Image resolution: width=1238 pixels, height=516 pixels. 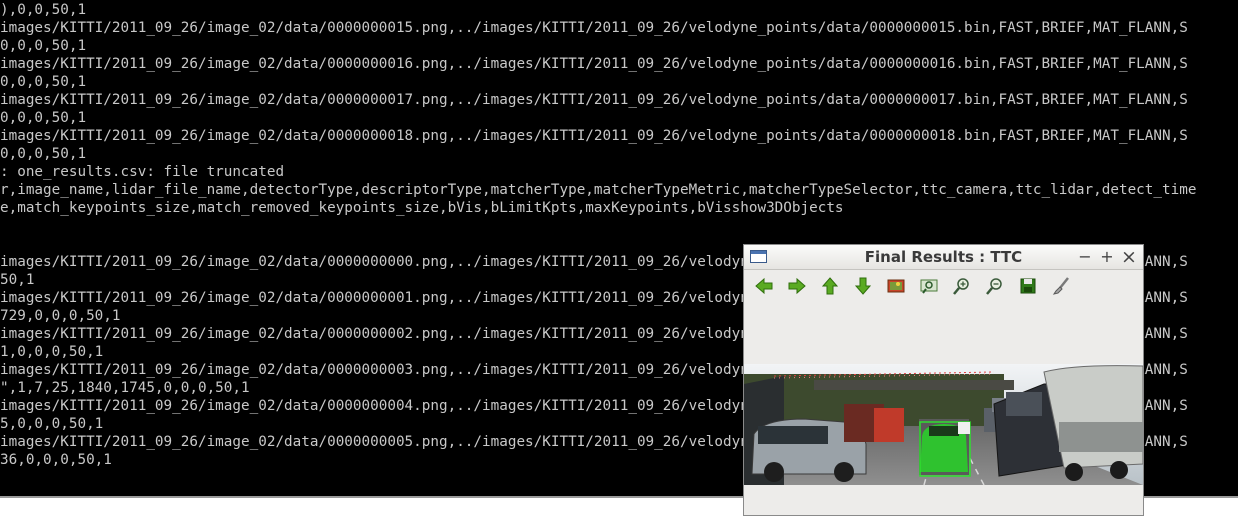 What do you see at coordinates (863, 286) in the screenshot?
I see `arrow-down-icon` at bounding box center [863, 286].